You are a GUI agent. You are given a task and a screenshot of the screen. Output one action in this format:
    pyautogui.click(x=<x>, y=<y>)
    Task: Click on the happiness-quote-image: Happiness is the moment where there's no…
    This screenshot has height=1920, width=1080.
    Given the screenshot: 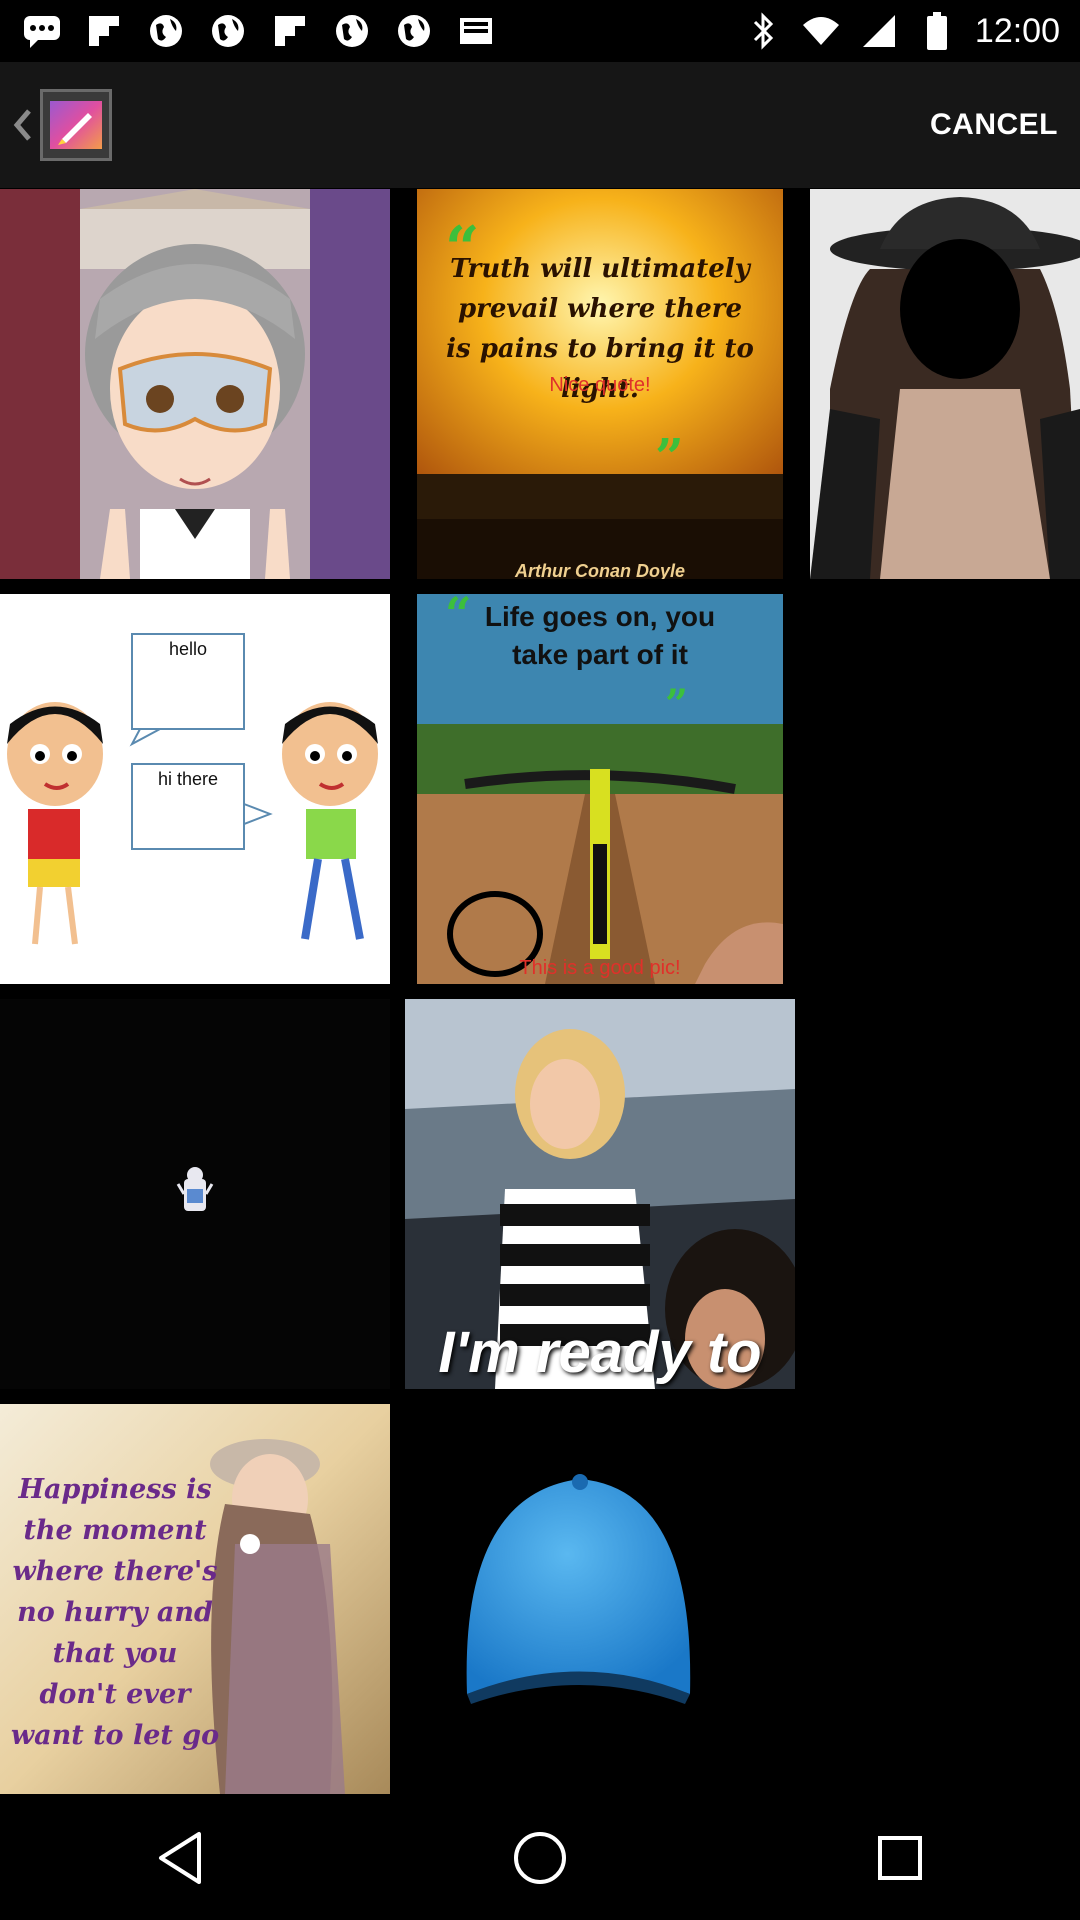 What is the action you would take?
    pyautogui.click(x=195, y=1599)
    